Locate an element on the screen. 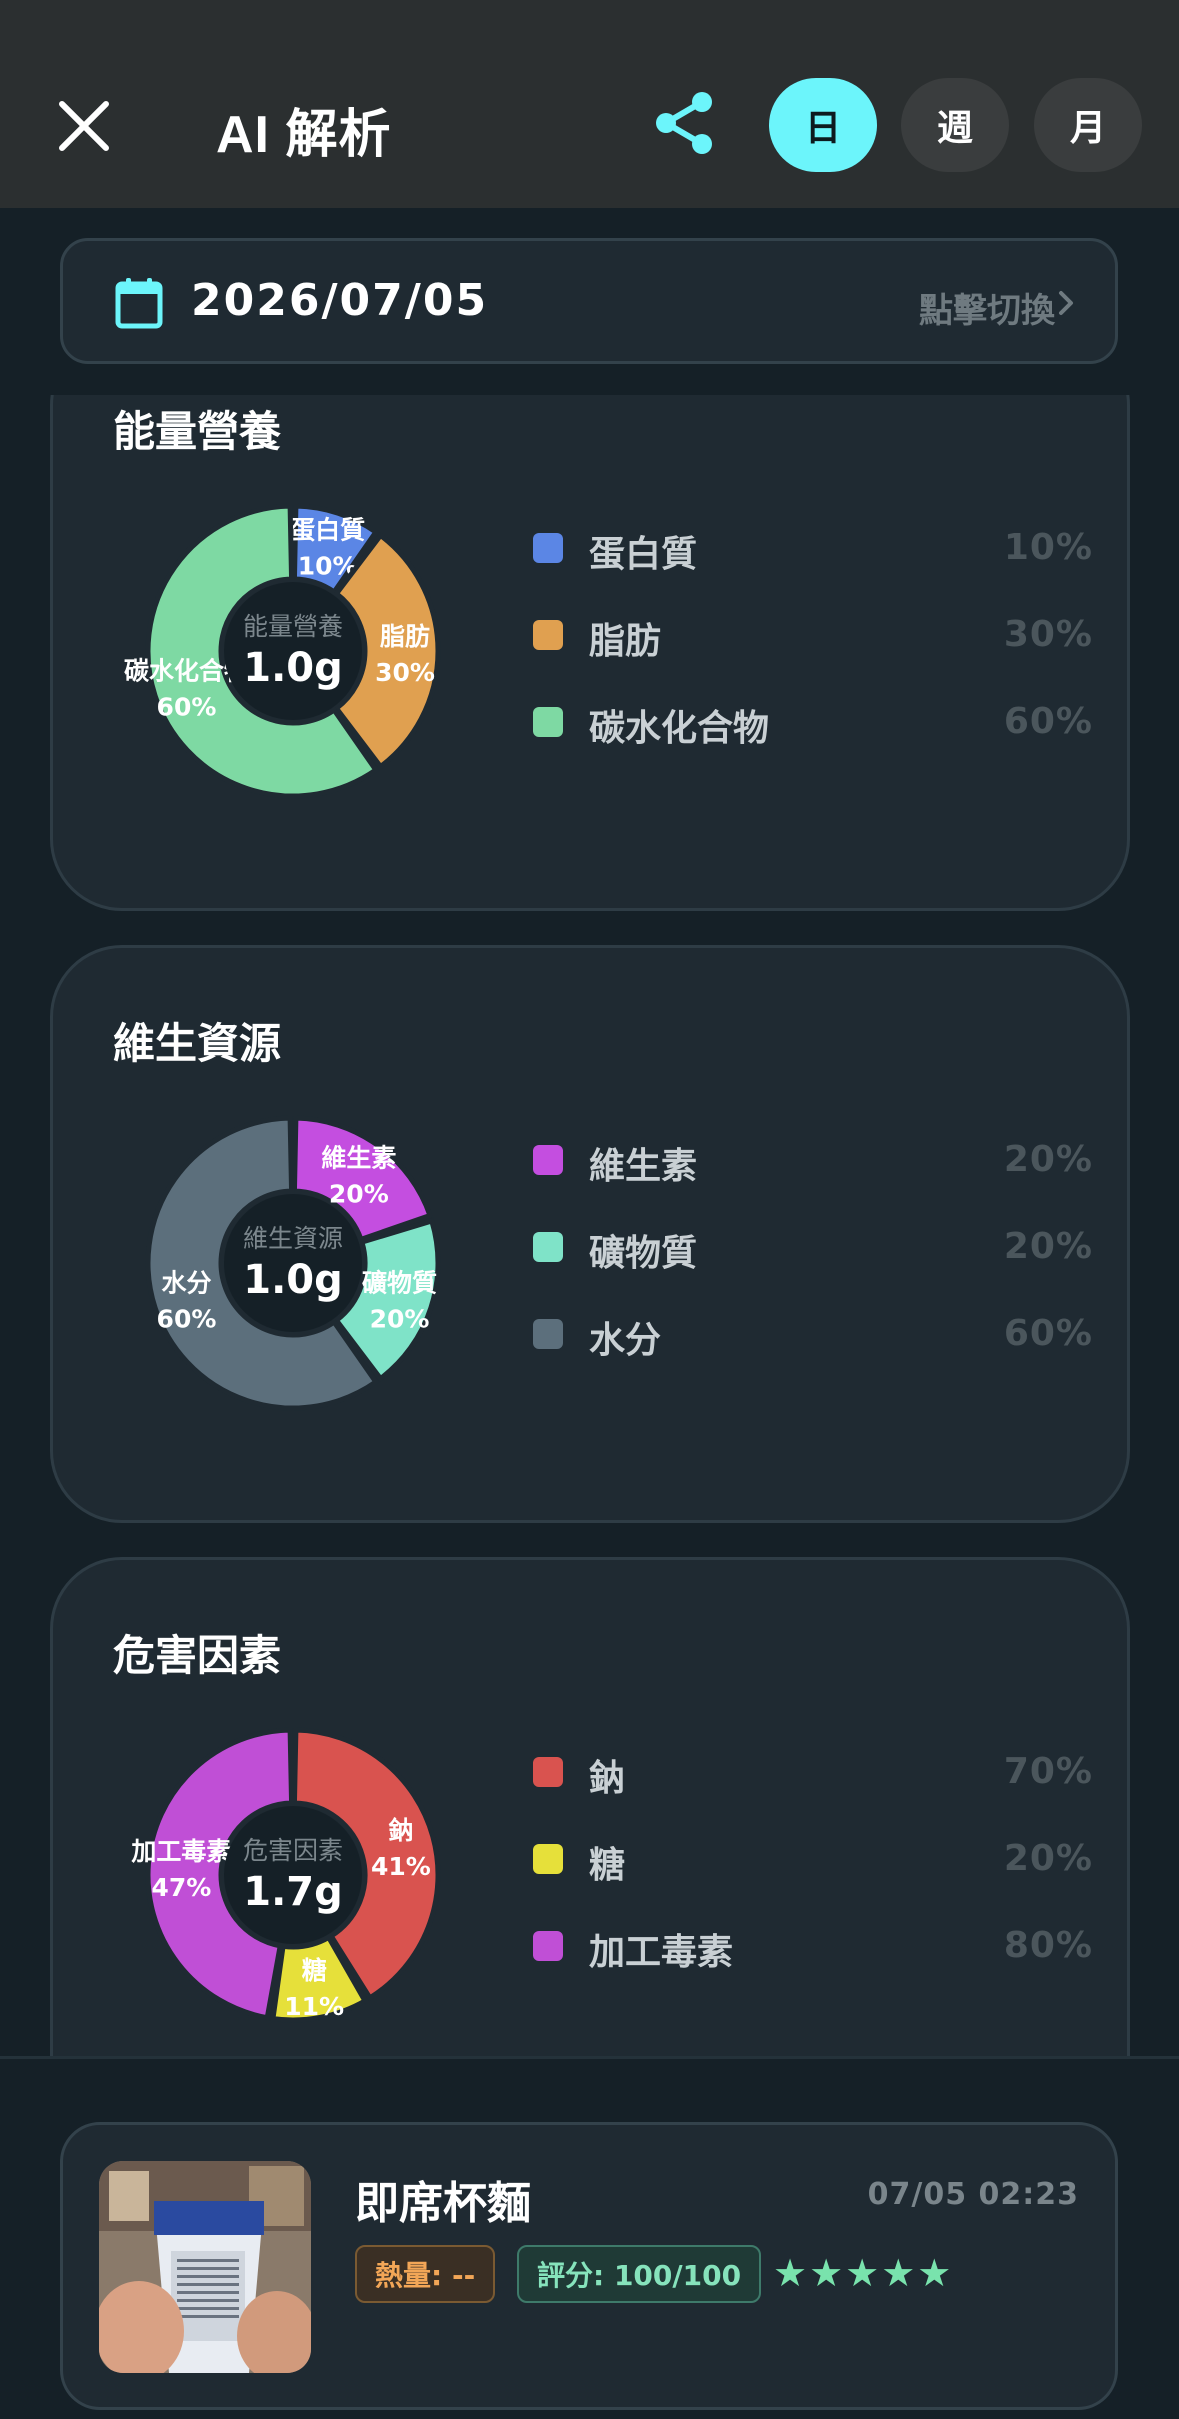 The height and width of the screenshot is (2419, 1179). donut-slice-percent: 47% is located at coordinates (181, 1887).